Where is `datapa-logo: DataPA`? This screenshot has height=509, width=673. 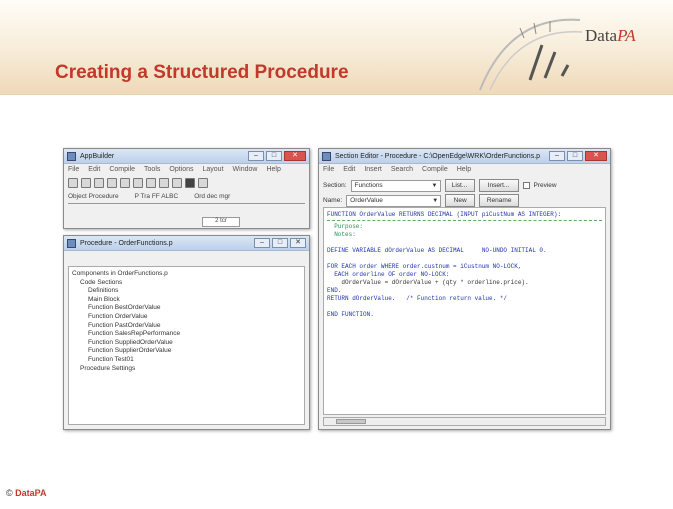
datapa-logo: DataPA is located at coordinates (610, 35).